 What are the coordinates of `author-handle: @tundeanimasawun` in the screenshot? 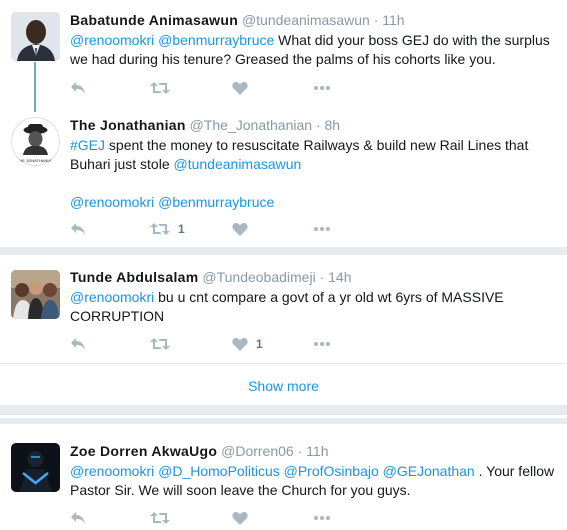 It's located at (306, 20).